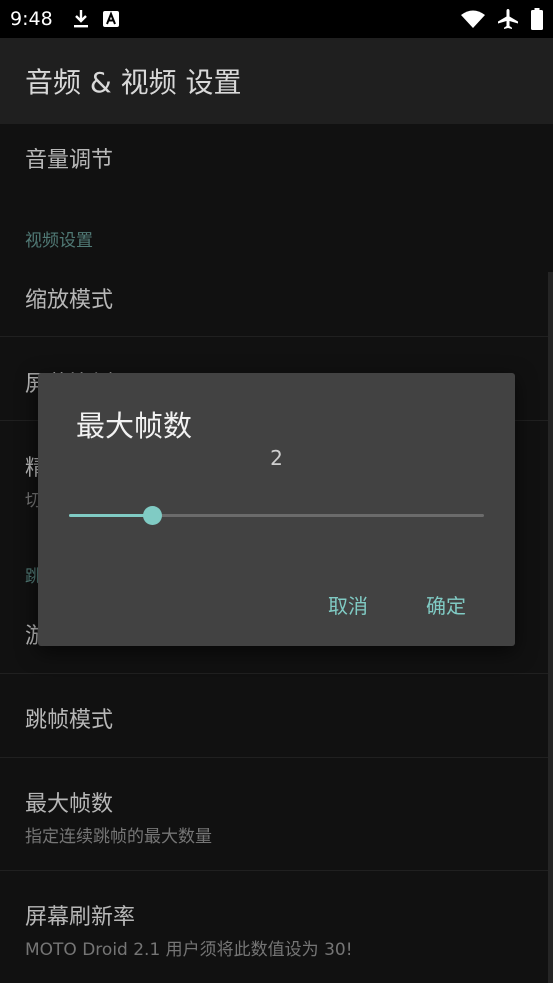  I want to click on cancel-button: 取消, so click(348, 604).